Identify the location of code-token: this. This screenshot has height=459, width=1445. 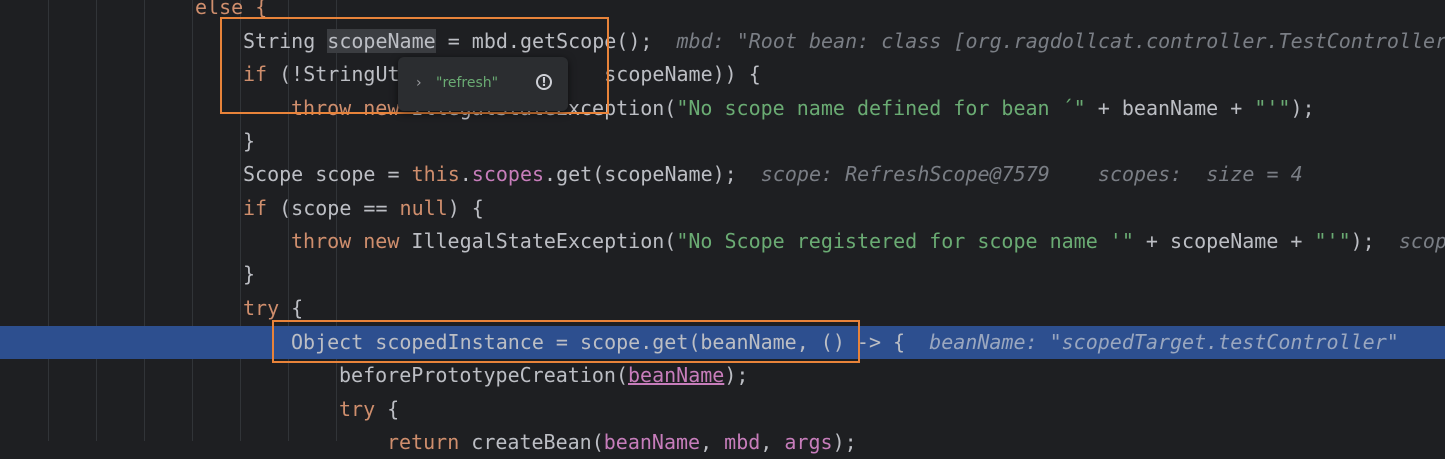
(435, 174).